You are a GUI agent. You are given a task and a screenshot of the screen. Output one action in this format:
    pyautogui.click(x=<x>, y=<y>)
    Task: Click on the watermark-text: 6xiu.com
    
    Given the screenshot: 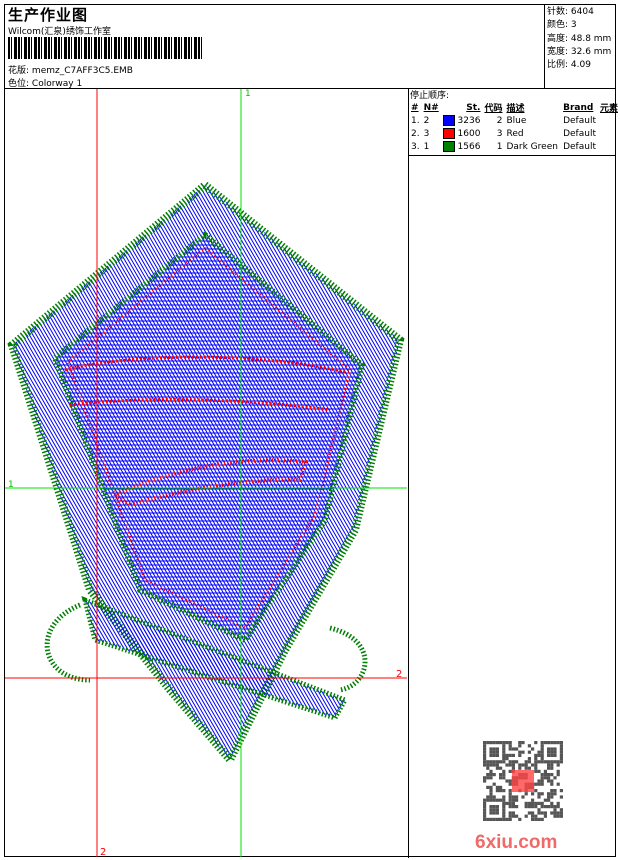 What is the action you would take?
    pyautogui.click(x=516, y=842)
    